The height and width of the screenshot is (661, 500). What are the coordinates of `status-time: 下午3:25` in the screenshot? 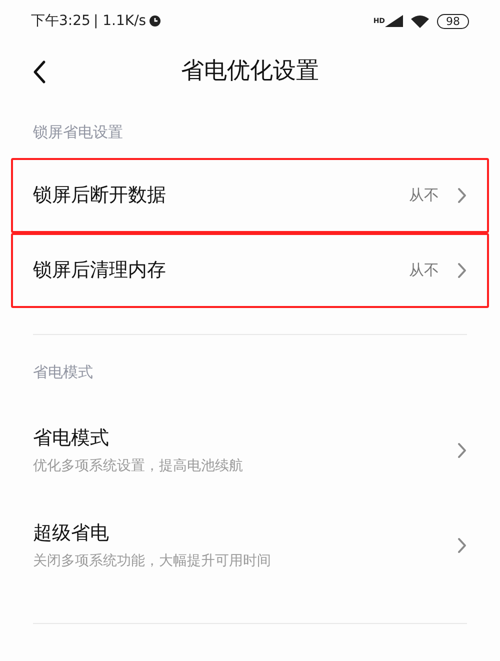 It's located at (60, 21).